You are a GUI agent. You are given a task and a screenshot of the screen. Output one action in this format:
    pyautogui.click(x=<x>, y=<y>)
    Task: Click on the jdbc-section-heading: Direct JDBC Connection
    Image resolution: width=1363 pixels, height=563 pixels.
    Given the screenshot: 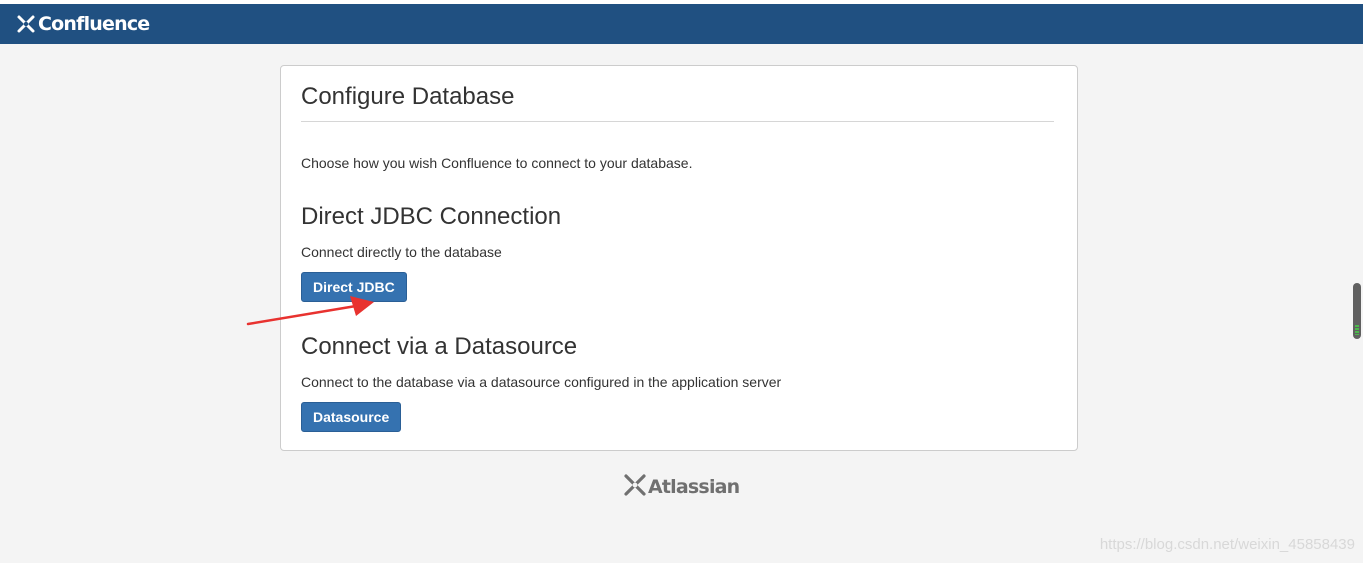 What is the action you would take?
    pyautogui.click(x=431, y=216)
    